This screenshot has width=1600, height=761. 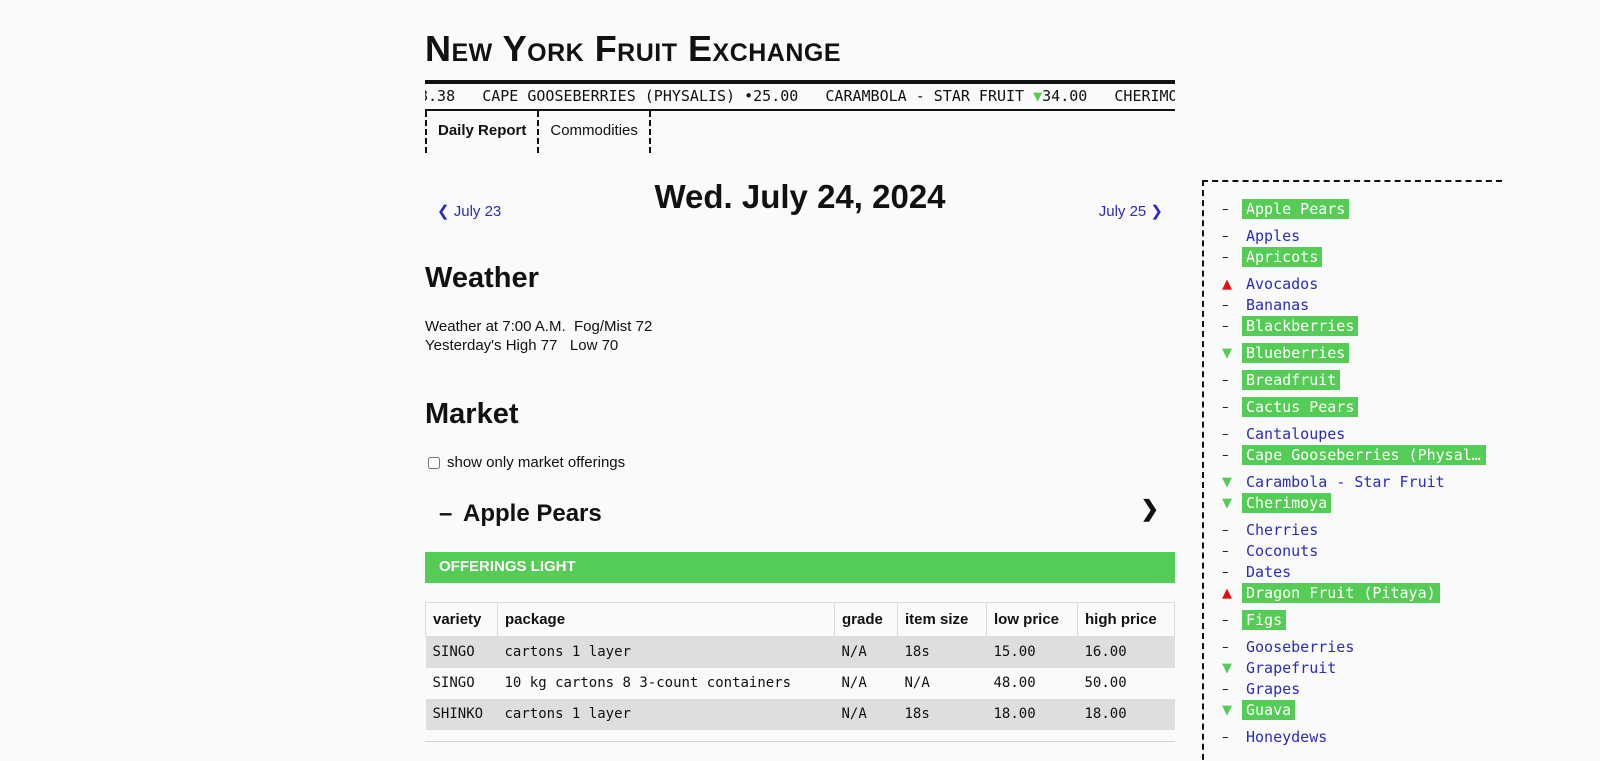 What do you see at coordinates (536, 462) in the screenshot?
I see `market-offerings-label: show only market offerings` at bounding box center [536, 462].